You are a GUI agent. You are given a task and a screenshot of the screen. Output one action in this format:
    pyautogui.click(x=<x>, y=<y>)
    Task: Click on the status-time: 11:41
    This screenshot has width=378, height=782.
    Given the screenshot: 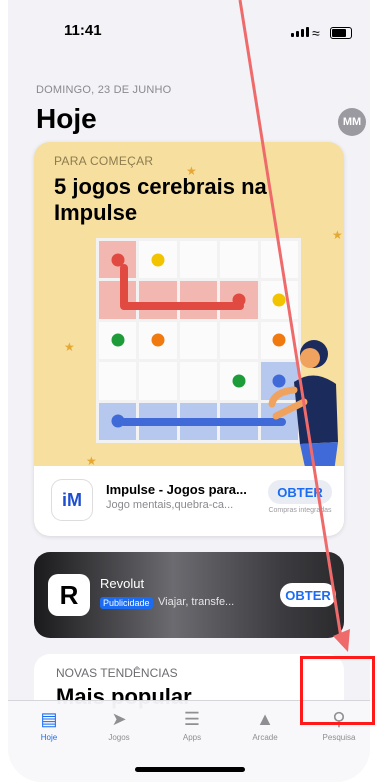 What is the action you would take?
    pyautogui.click(x=83, y=30)
    